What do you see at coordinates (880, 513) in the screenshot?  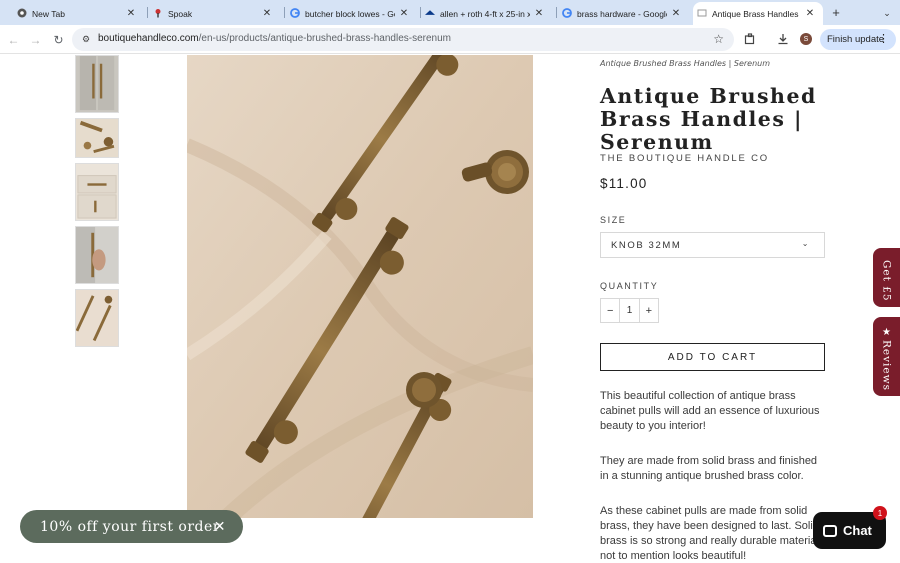 I see `notification-badge: 1` at bounding box center [880, 513].